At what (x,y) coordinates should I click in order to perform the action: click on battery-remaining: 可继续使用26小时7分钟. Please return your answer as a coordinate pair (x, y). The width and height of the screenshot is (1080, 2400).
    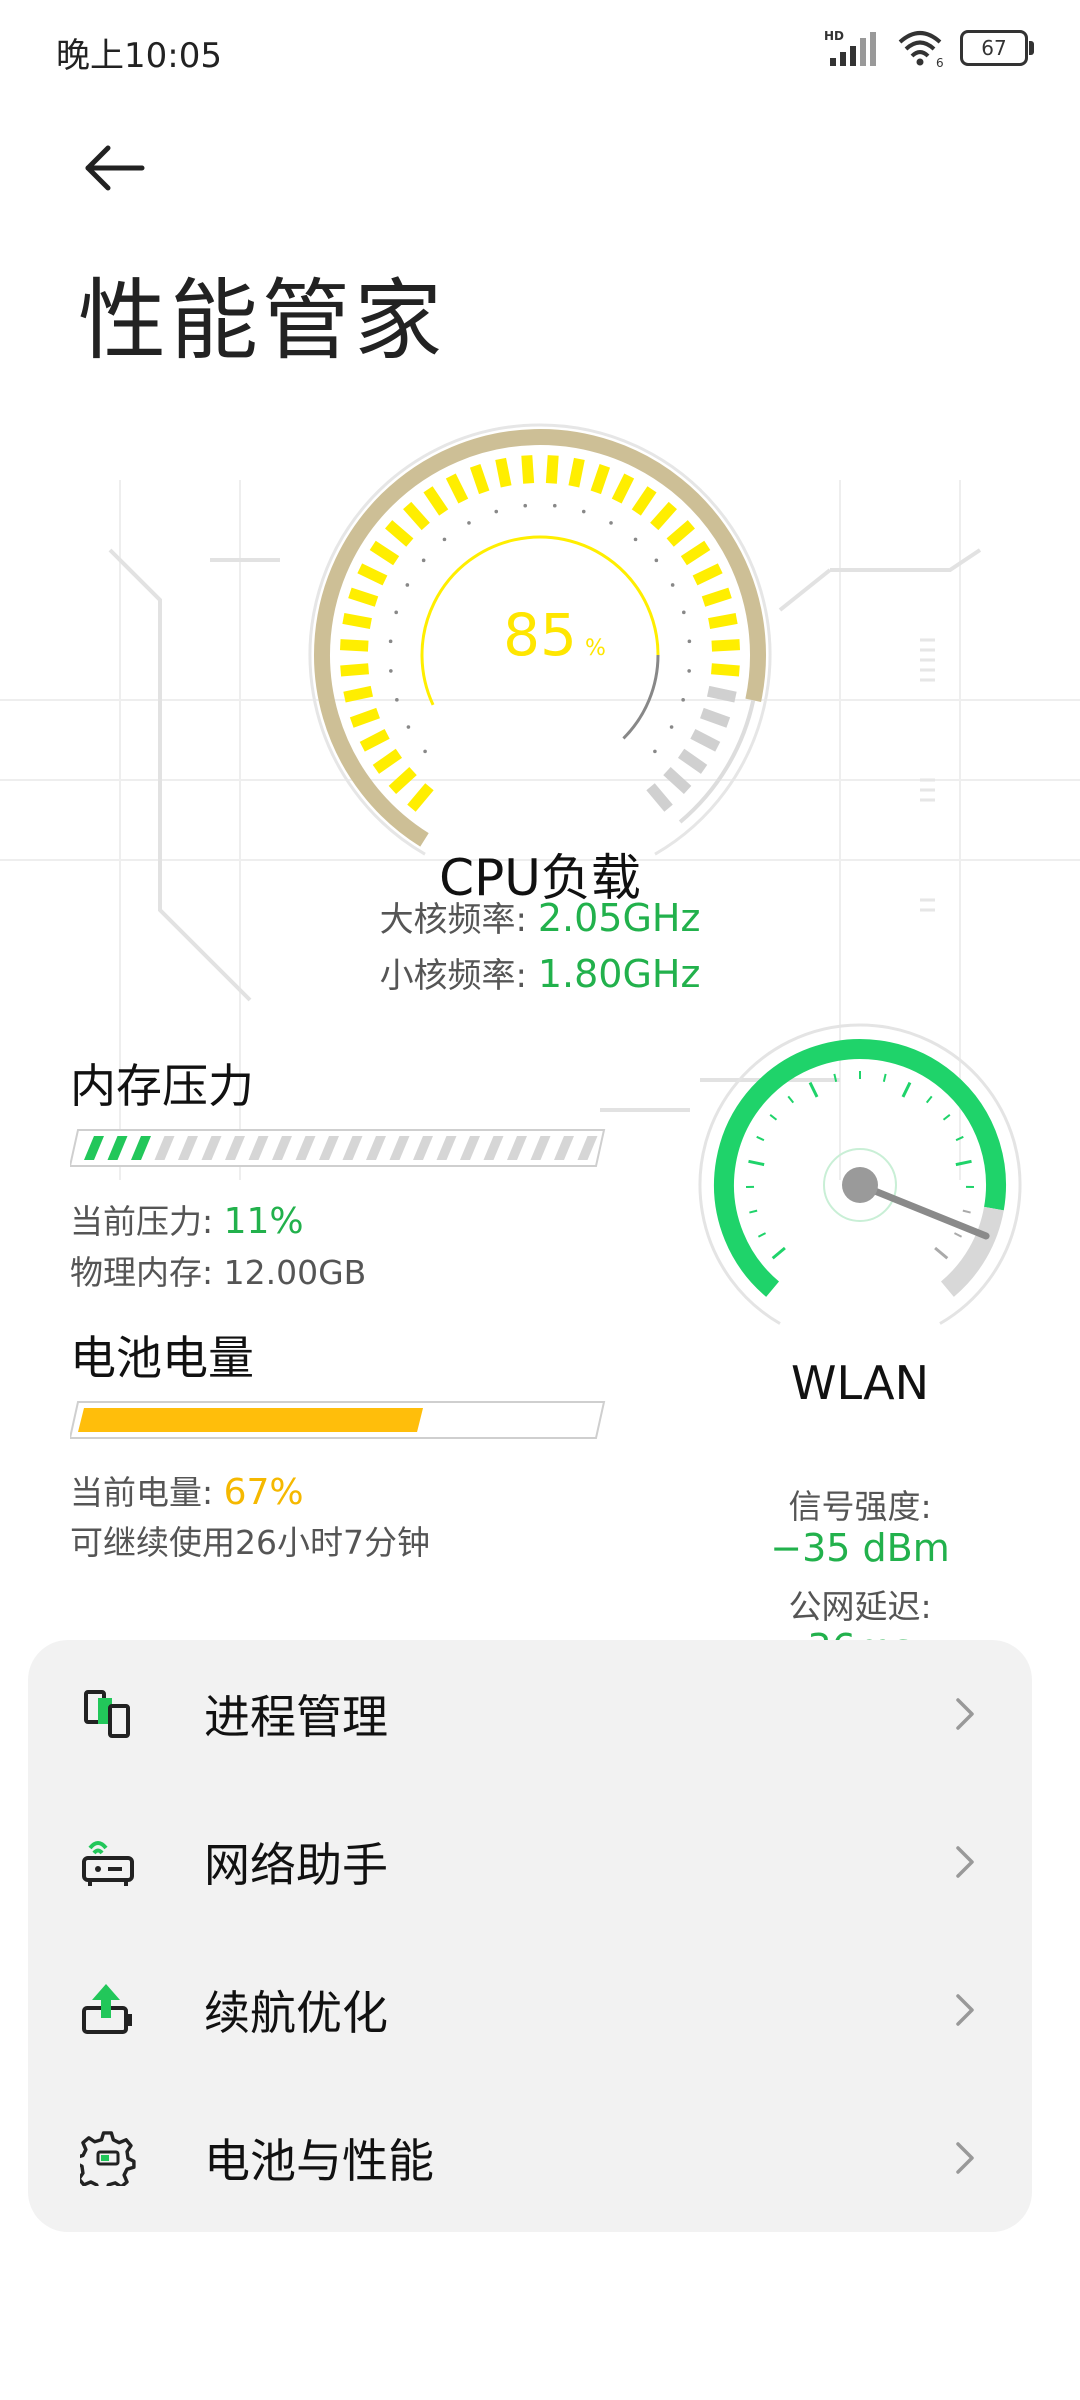
    Looking at the image, I should click on (250, 1542).